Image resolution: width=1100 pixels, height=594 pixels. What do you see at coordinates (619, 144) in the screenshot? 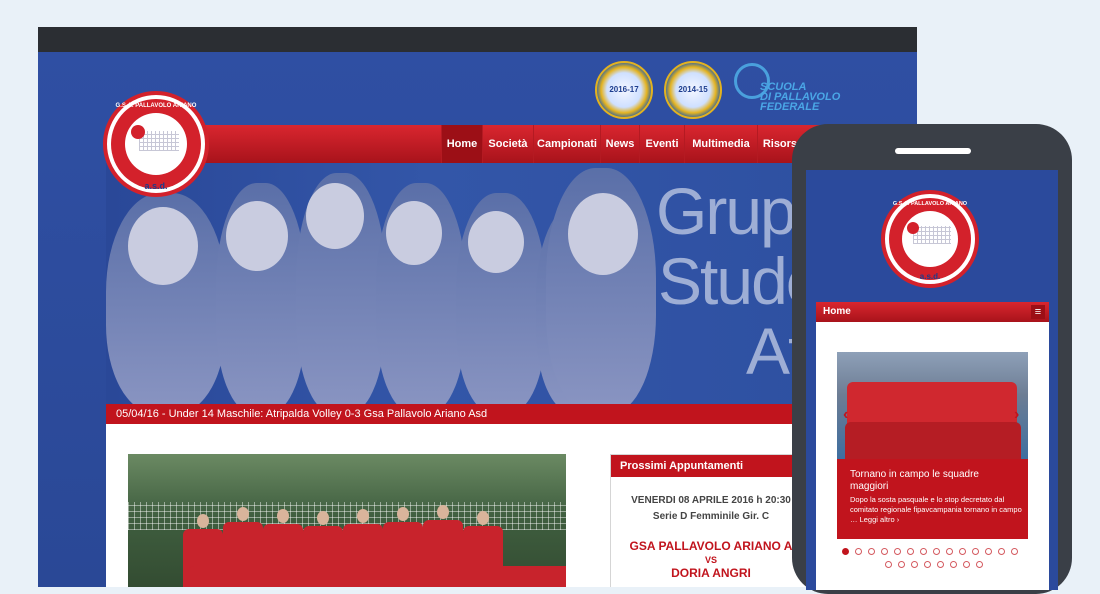
I see `nav-item-news: News` at bounding box center [619, 144].